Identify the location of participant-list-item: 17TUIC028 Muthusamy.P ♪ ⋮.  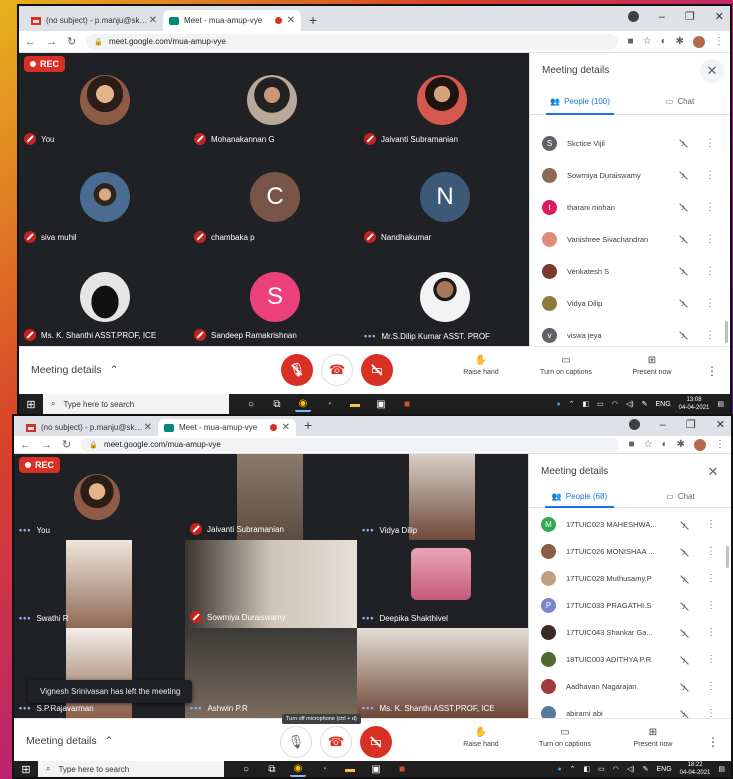
(626, 578).